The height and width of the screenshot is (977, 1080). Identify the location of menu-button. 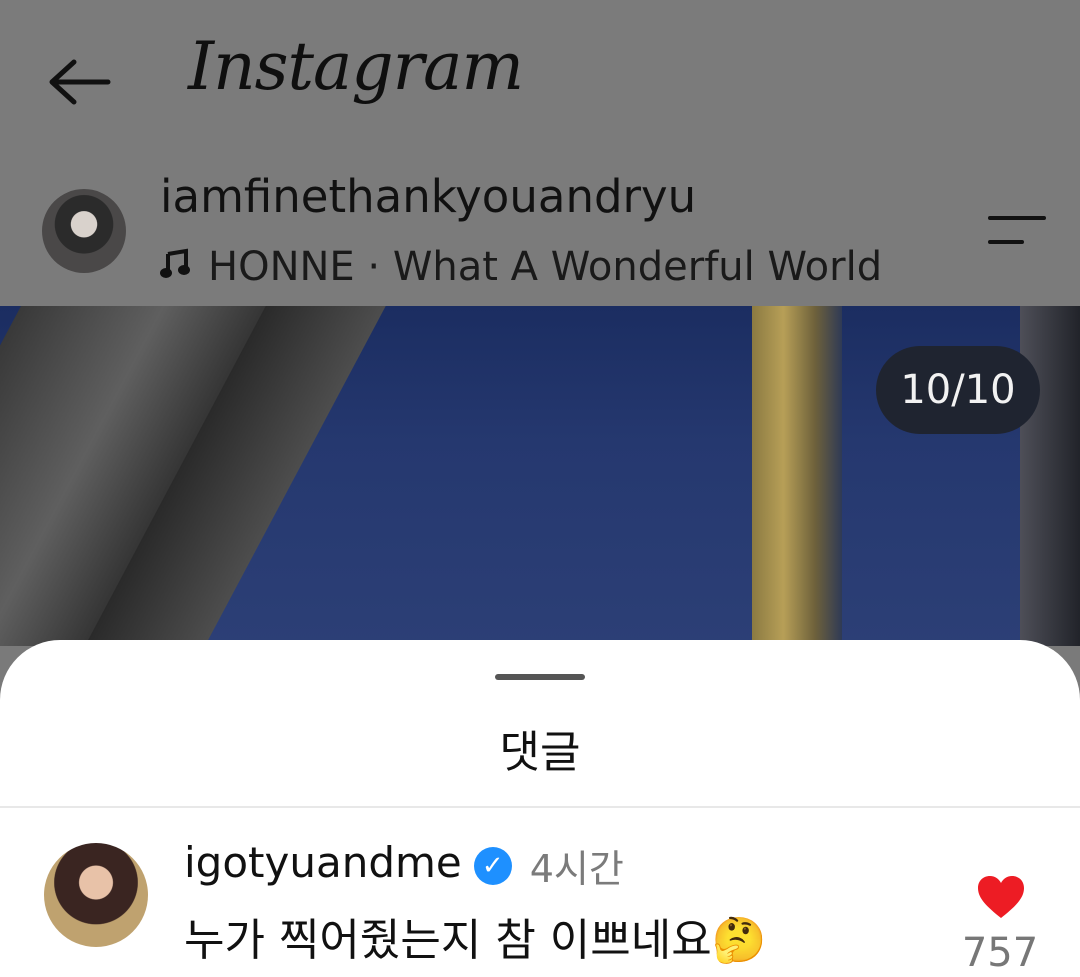
(1018, 232).